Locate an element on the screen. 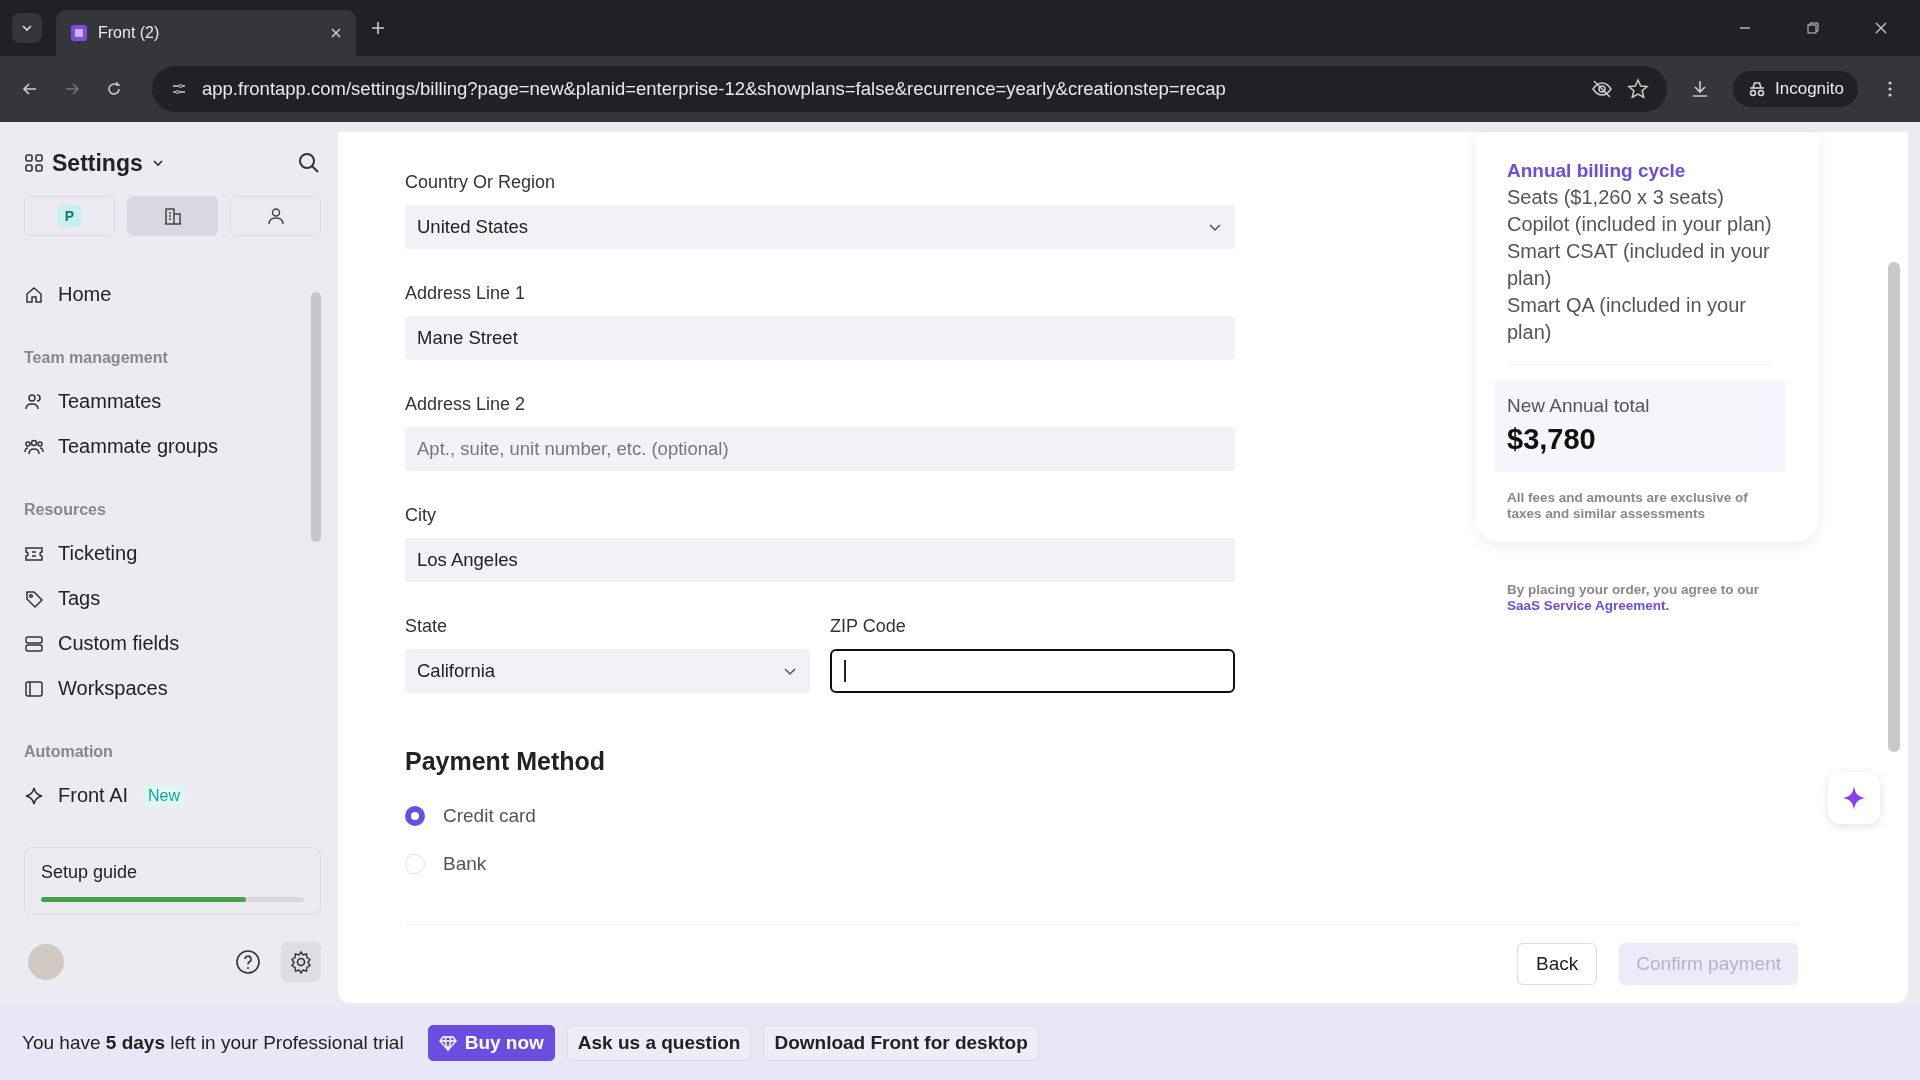 The width and height of the screenshot is (1920, 1080). tax-note: All fees and amounts are exclusive of taxes and similar assessments is located at coordinates (1628, 506).